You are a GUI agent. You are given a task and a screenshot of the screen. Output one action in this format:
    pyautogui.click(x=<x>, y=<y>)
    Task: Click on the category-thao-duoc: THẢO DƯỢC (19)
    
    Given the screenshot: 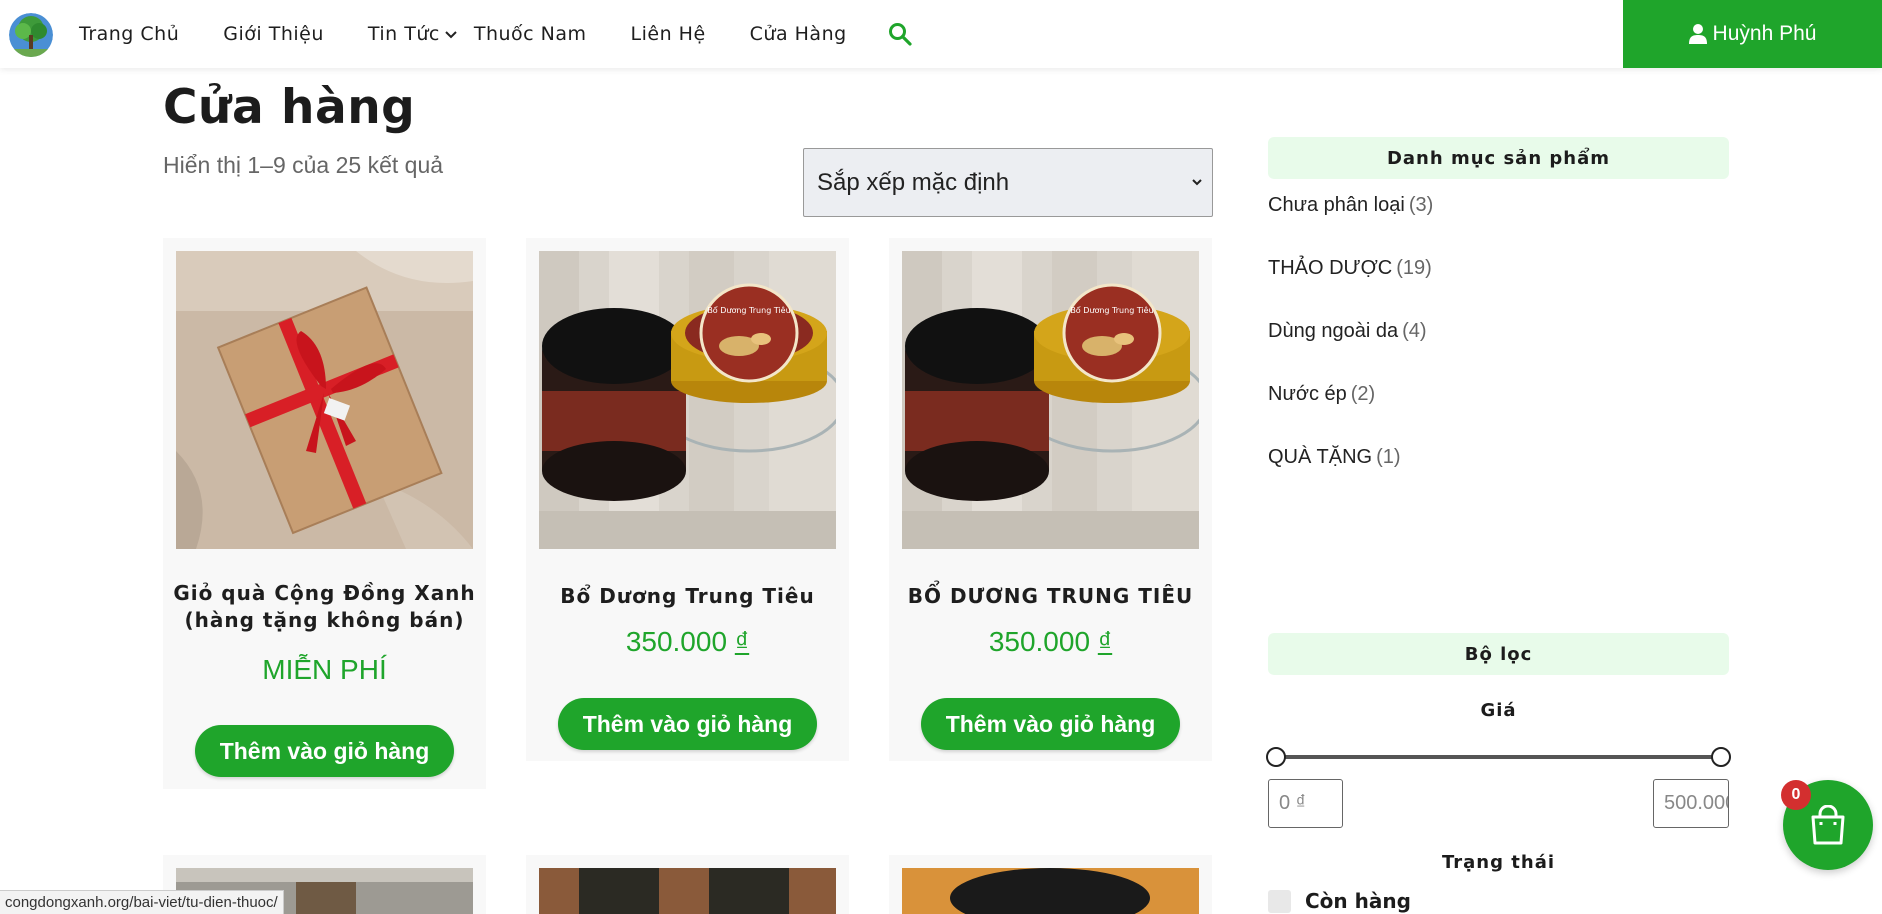 What is the action you would take?
    pyautogui.click(x=1350, y=268)
    